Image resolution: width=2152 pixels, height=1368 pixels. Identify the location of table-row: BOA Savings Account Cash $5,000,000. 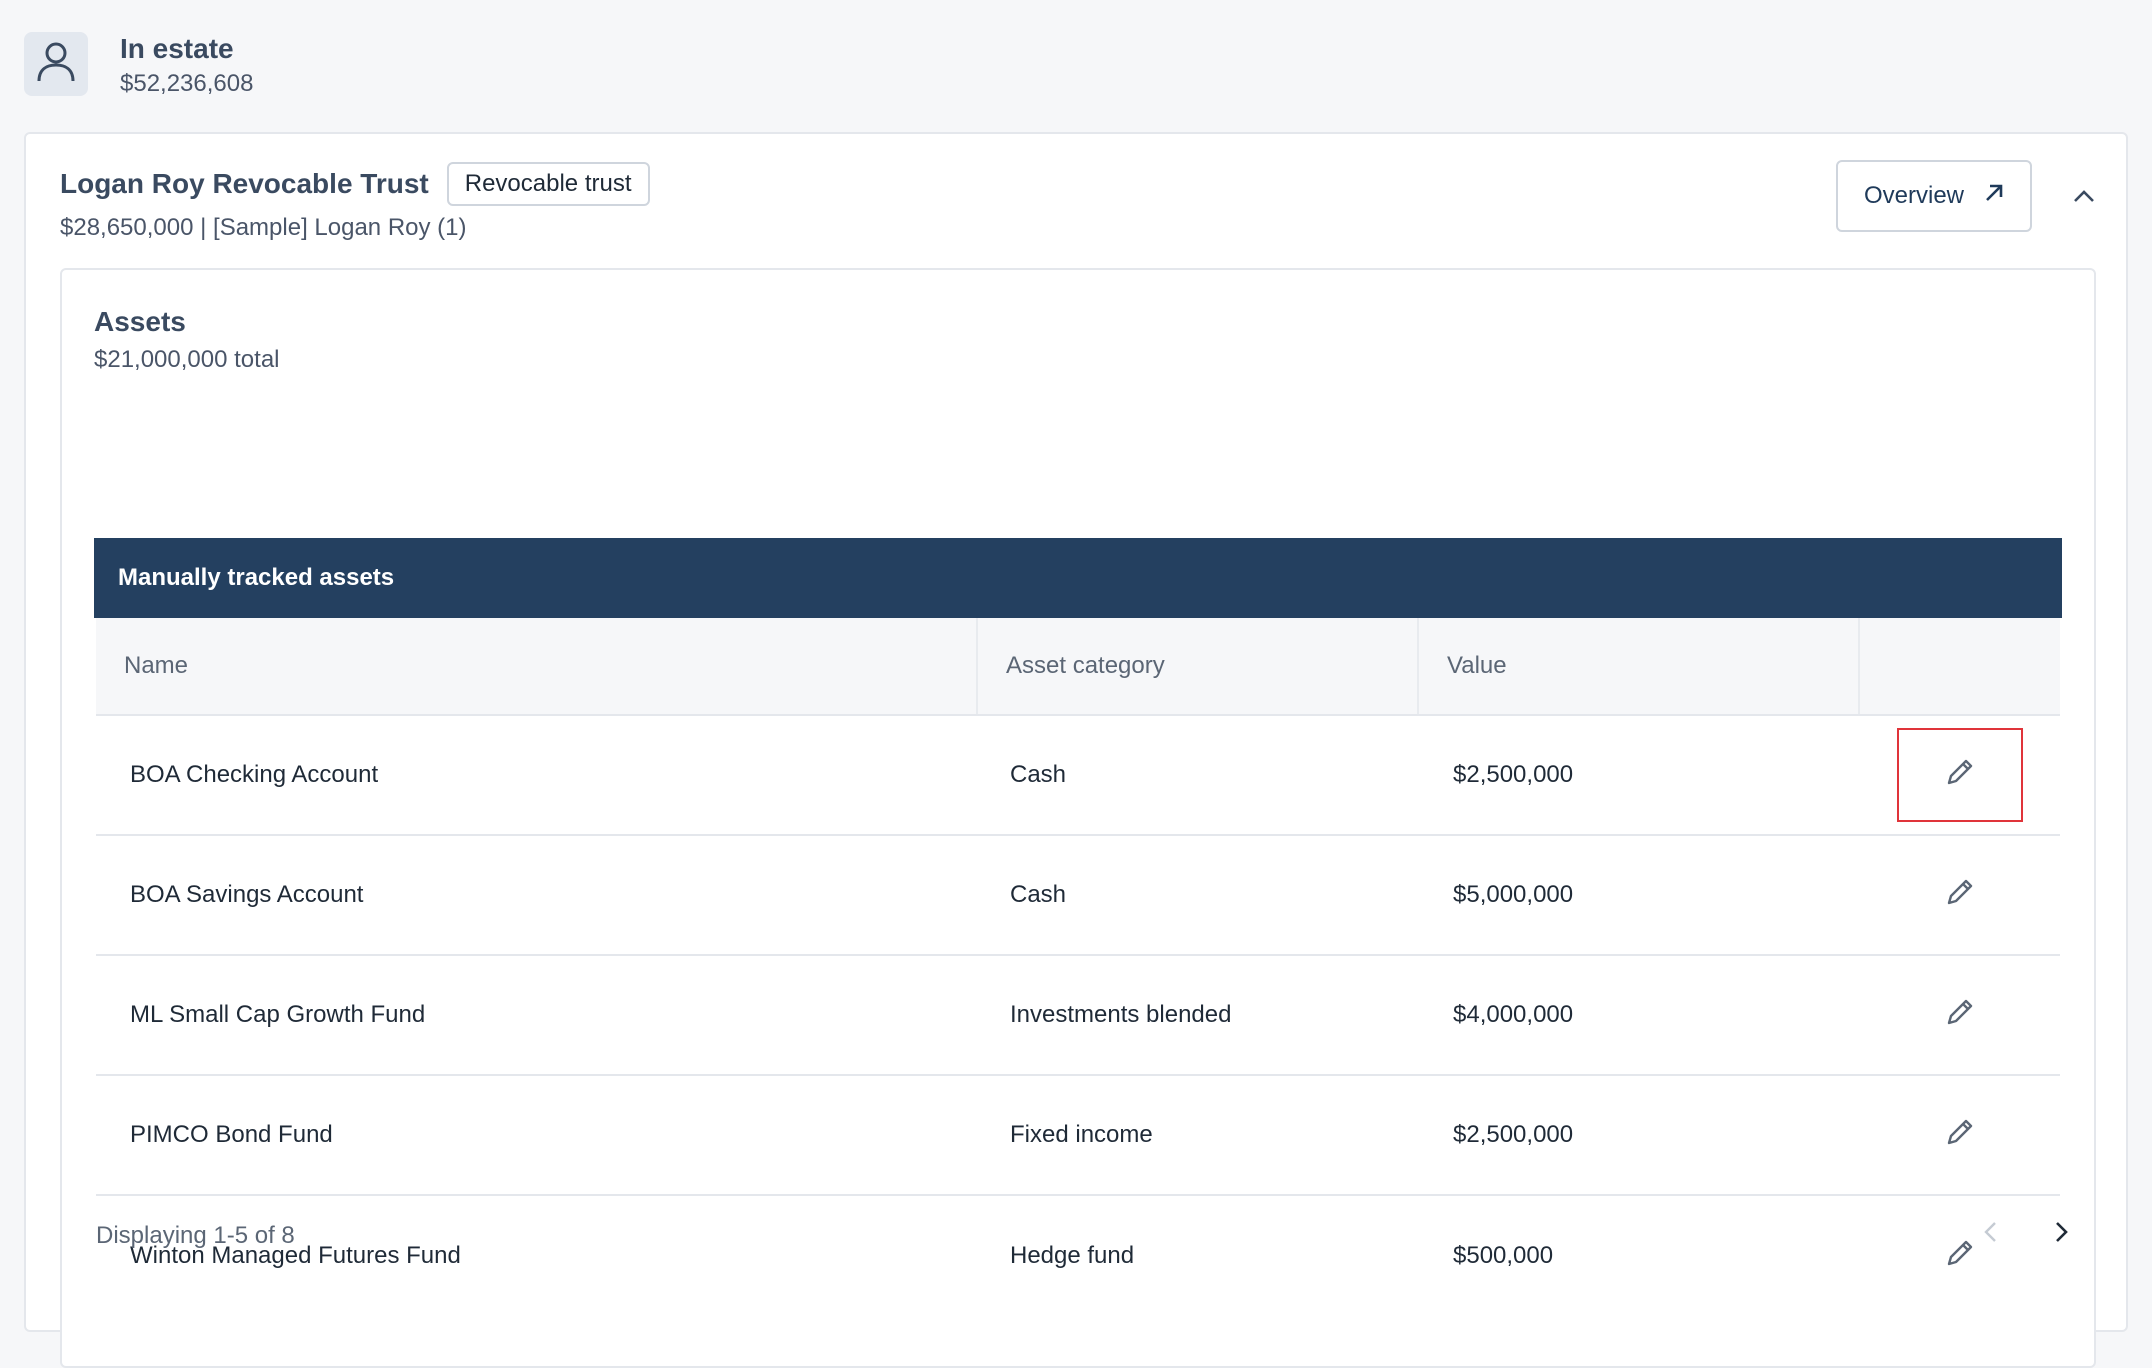
(1078, 896).